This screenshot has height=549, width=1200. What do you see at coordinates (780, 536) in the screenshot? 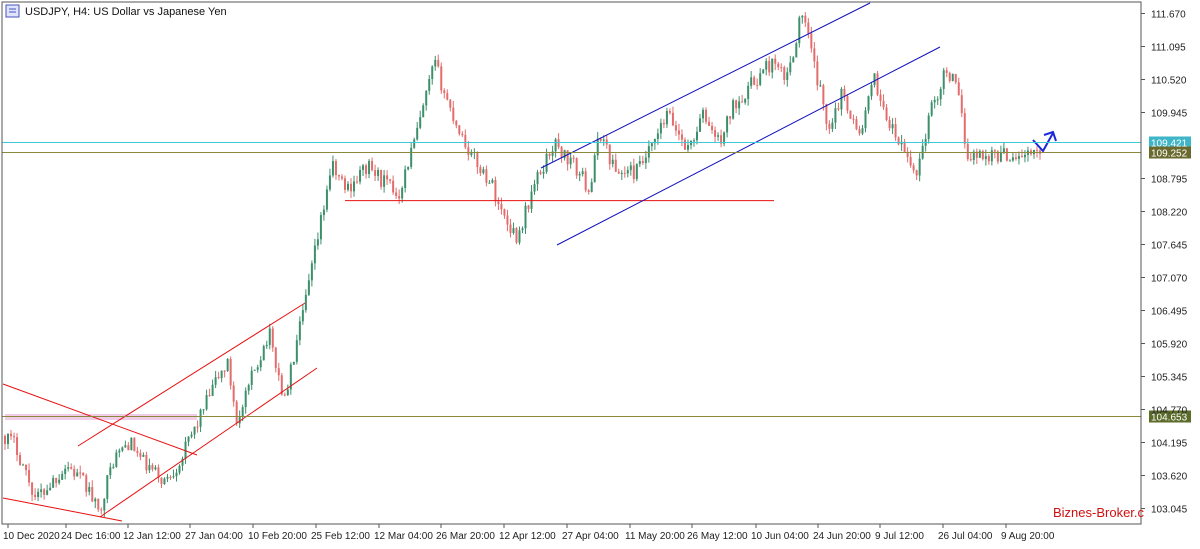
I see `x-axis-label: 10 Jun 04:00` at bounding box center [780, 536].